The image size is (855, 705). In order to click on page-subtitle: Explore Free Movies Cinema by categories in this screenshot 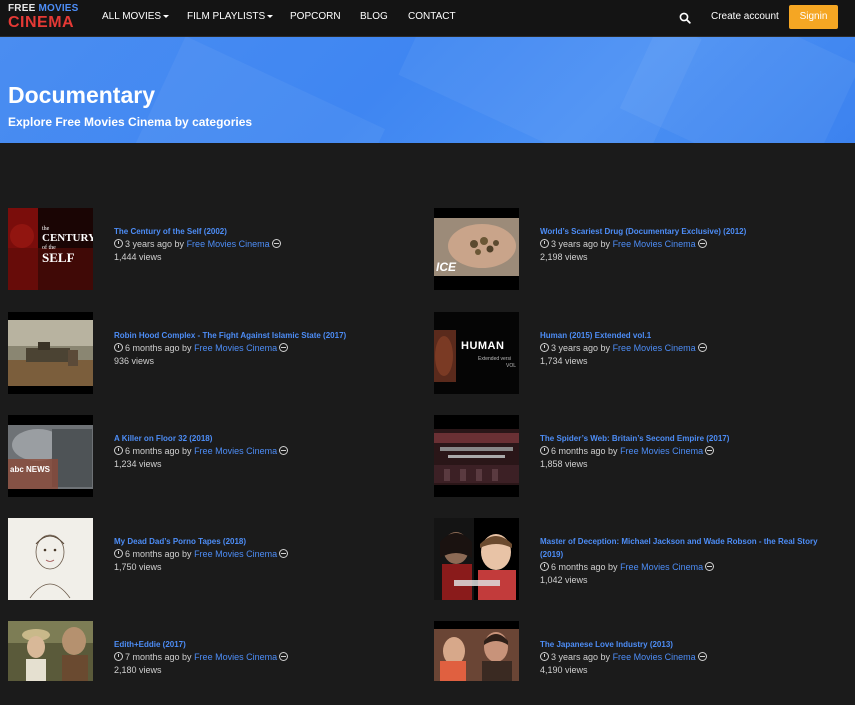, I will do `click(130, 122)`.